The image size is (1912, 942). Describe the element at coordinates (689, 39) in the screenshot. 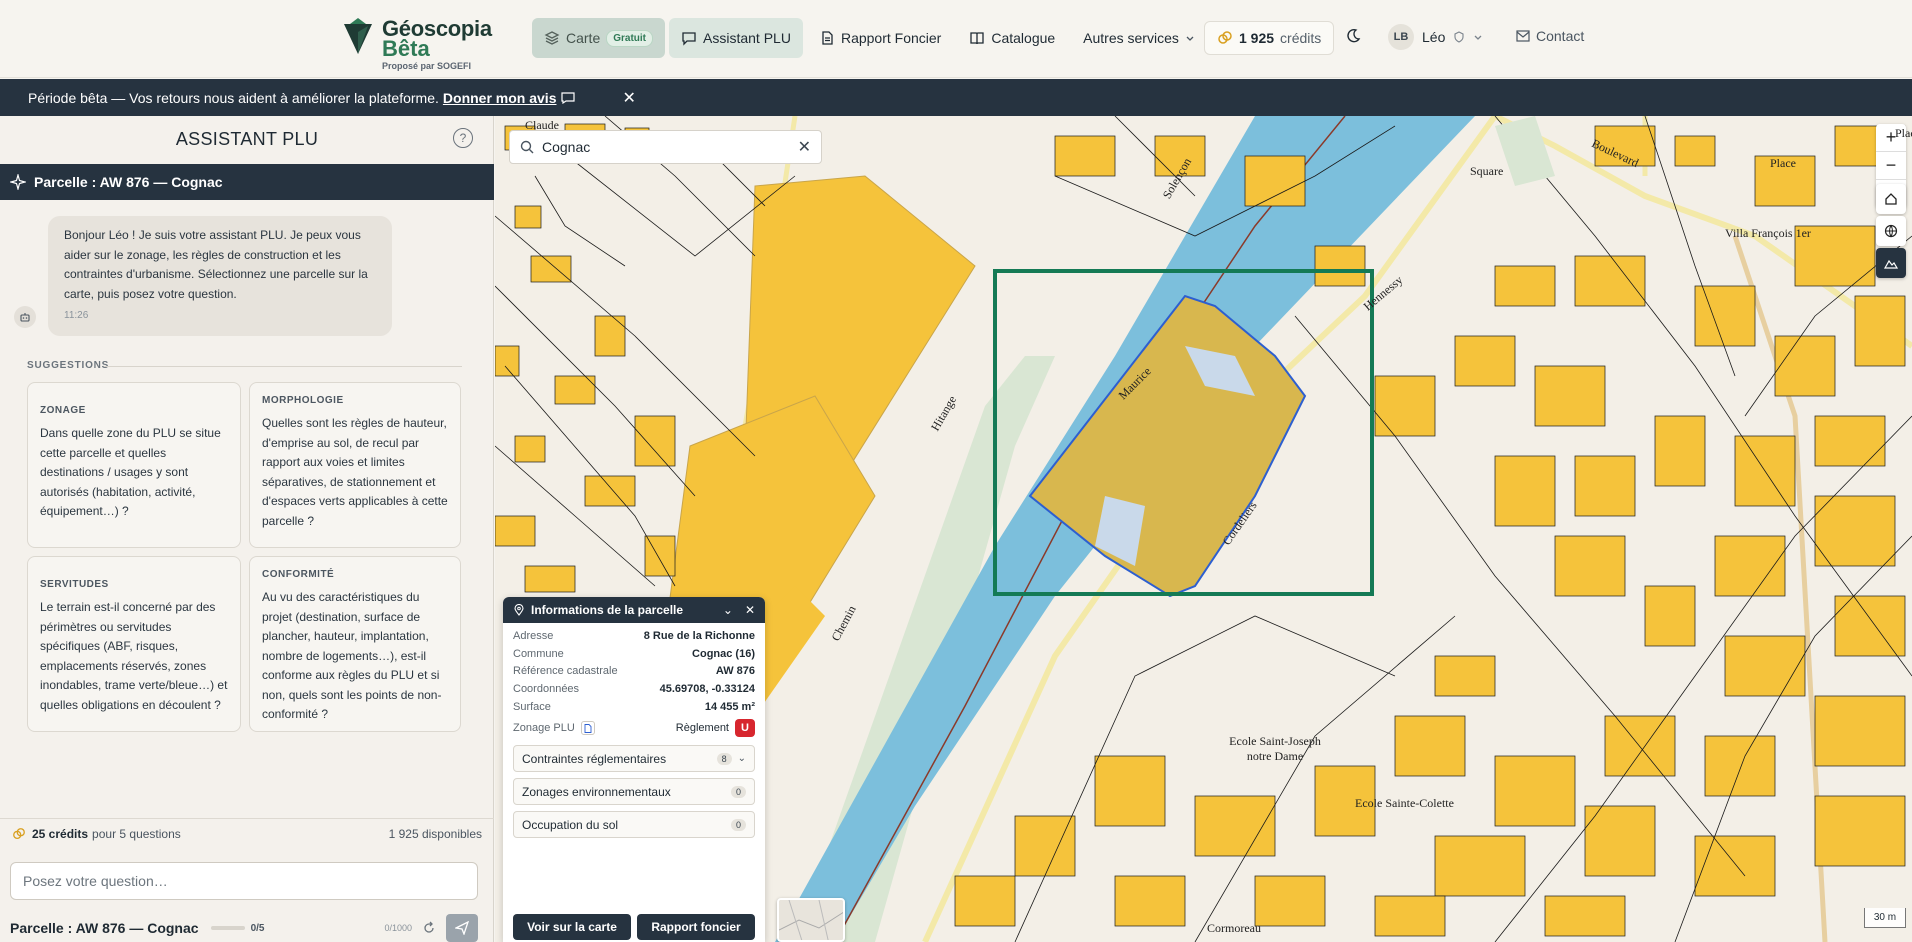

I see `chat-icon` at that location.